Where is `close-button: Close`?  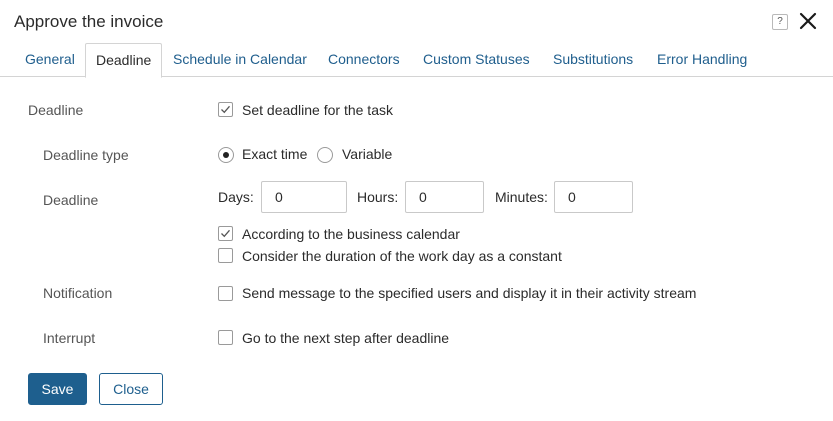 close-button: Close is located at coordinates (131, 389).